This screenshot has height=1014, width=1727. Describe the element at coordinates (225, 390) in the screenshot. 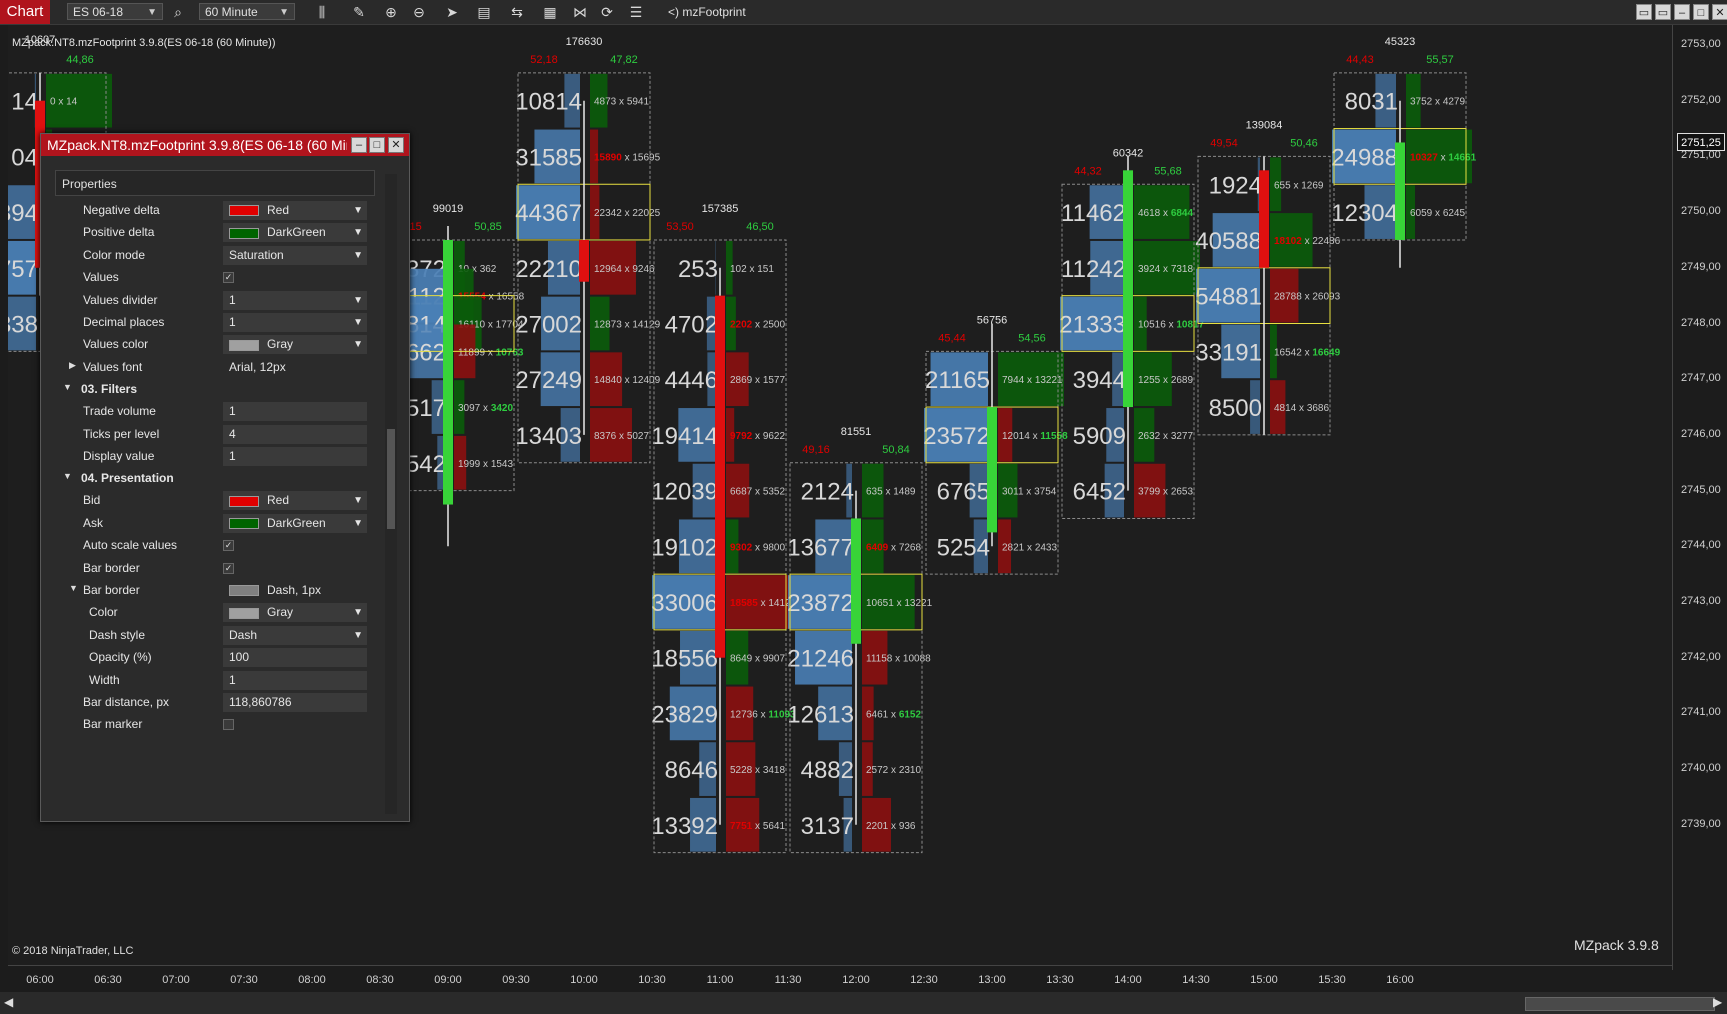

I see `property-category: ▼ 03. Filters` at that location.